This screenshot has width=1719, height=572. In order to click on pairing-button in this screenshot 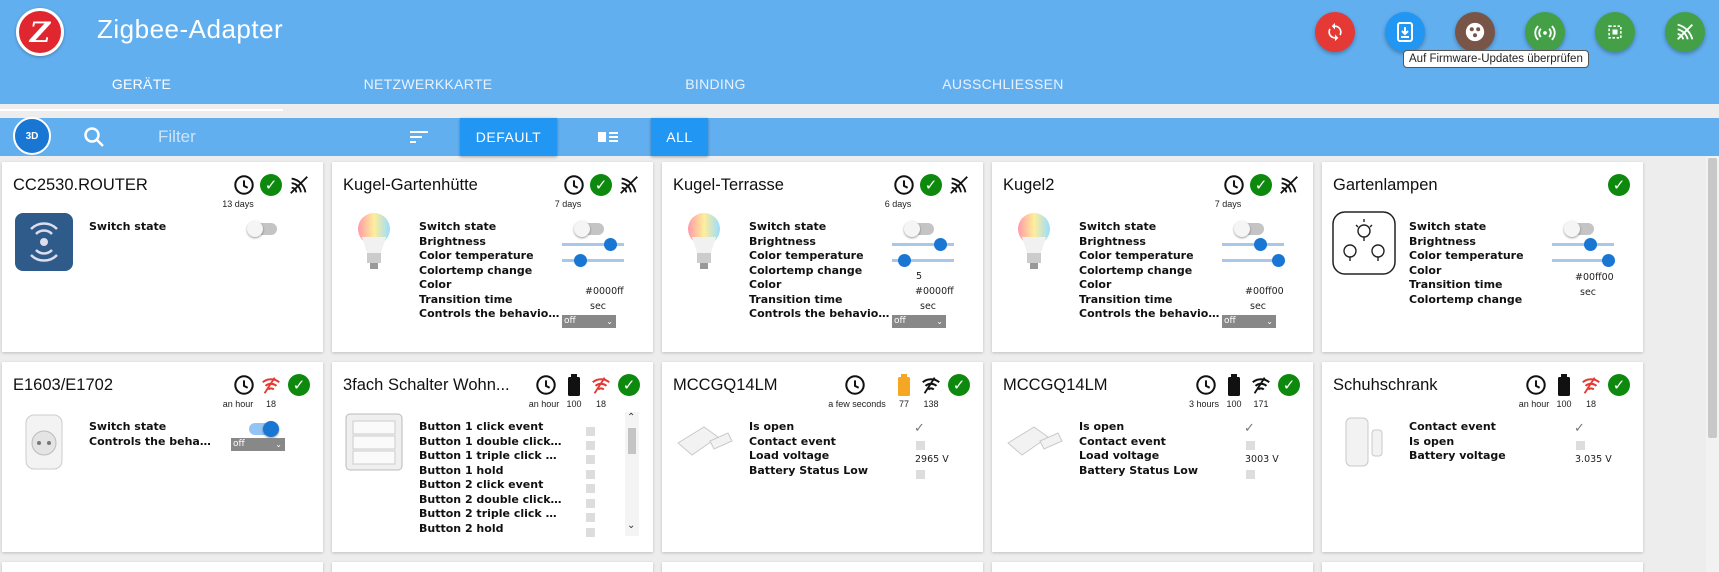, I will do `click(1685, 32)`.